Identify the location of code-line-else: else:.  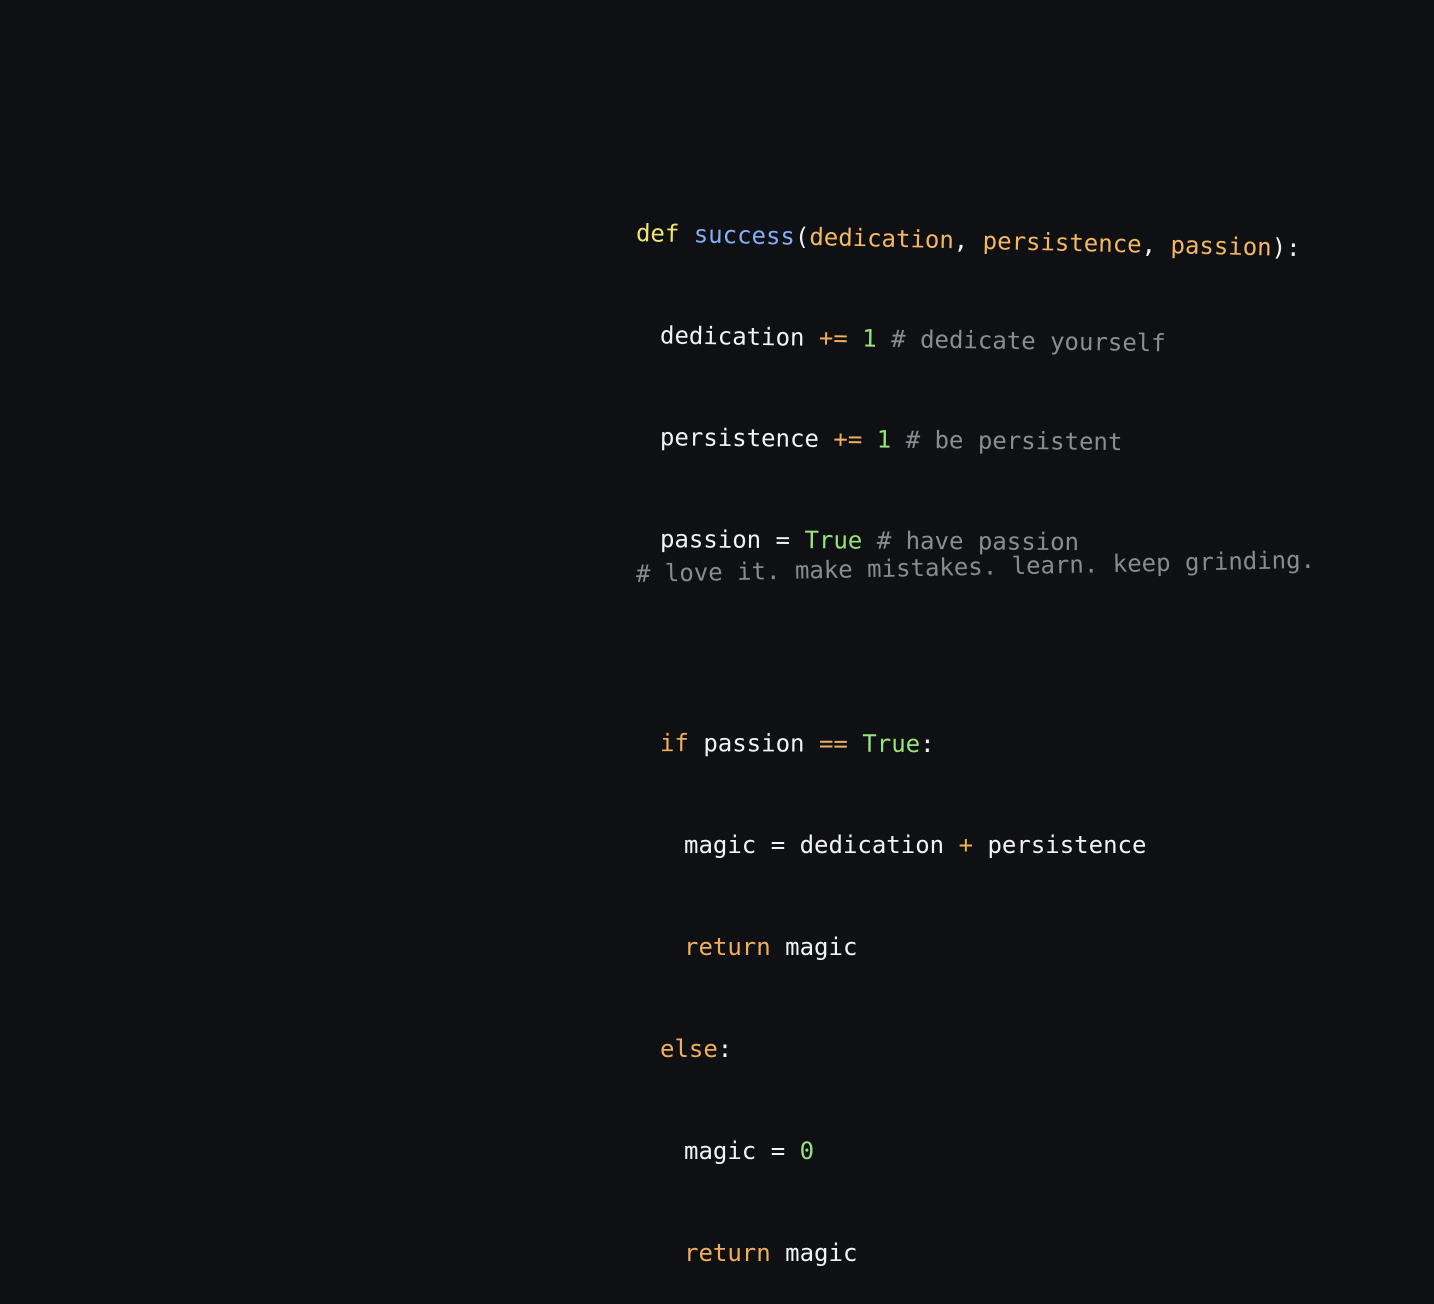
(968, 1049).